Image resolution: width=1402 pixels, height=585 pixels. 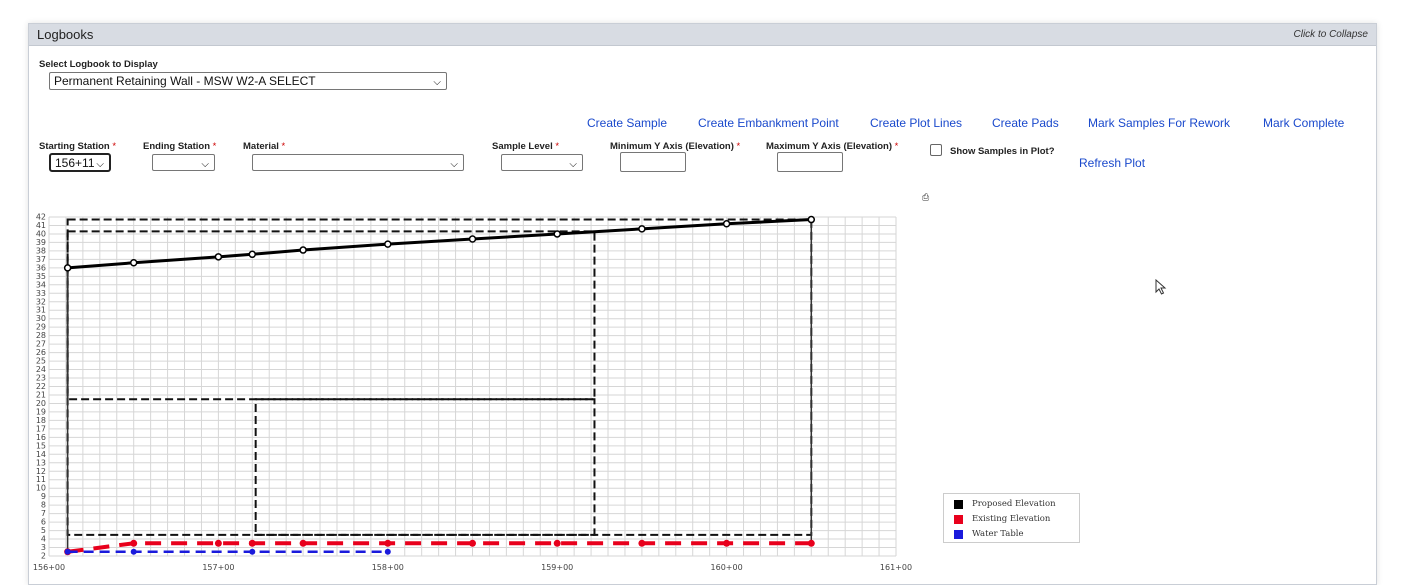 I want to click on create-embankment-point-button: Create Embankment Point, so click(x=768, y=123).